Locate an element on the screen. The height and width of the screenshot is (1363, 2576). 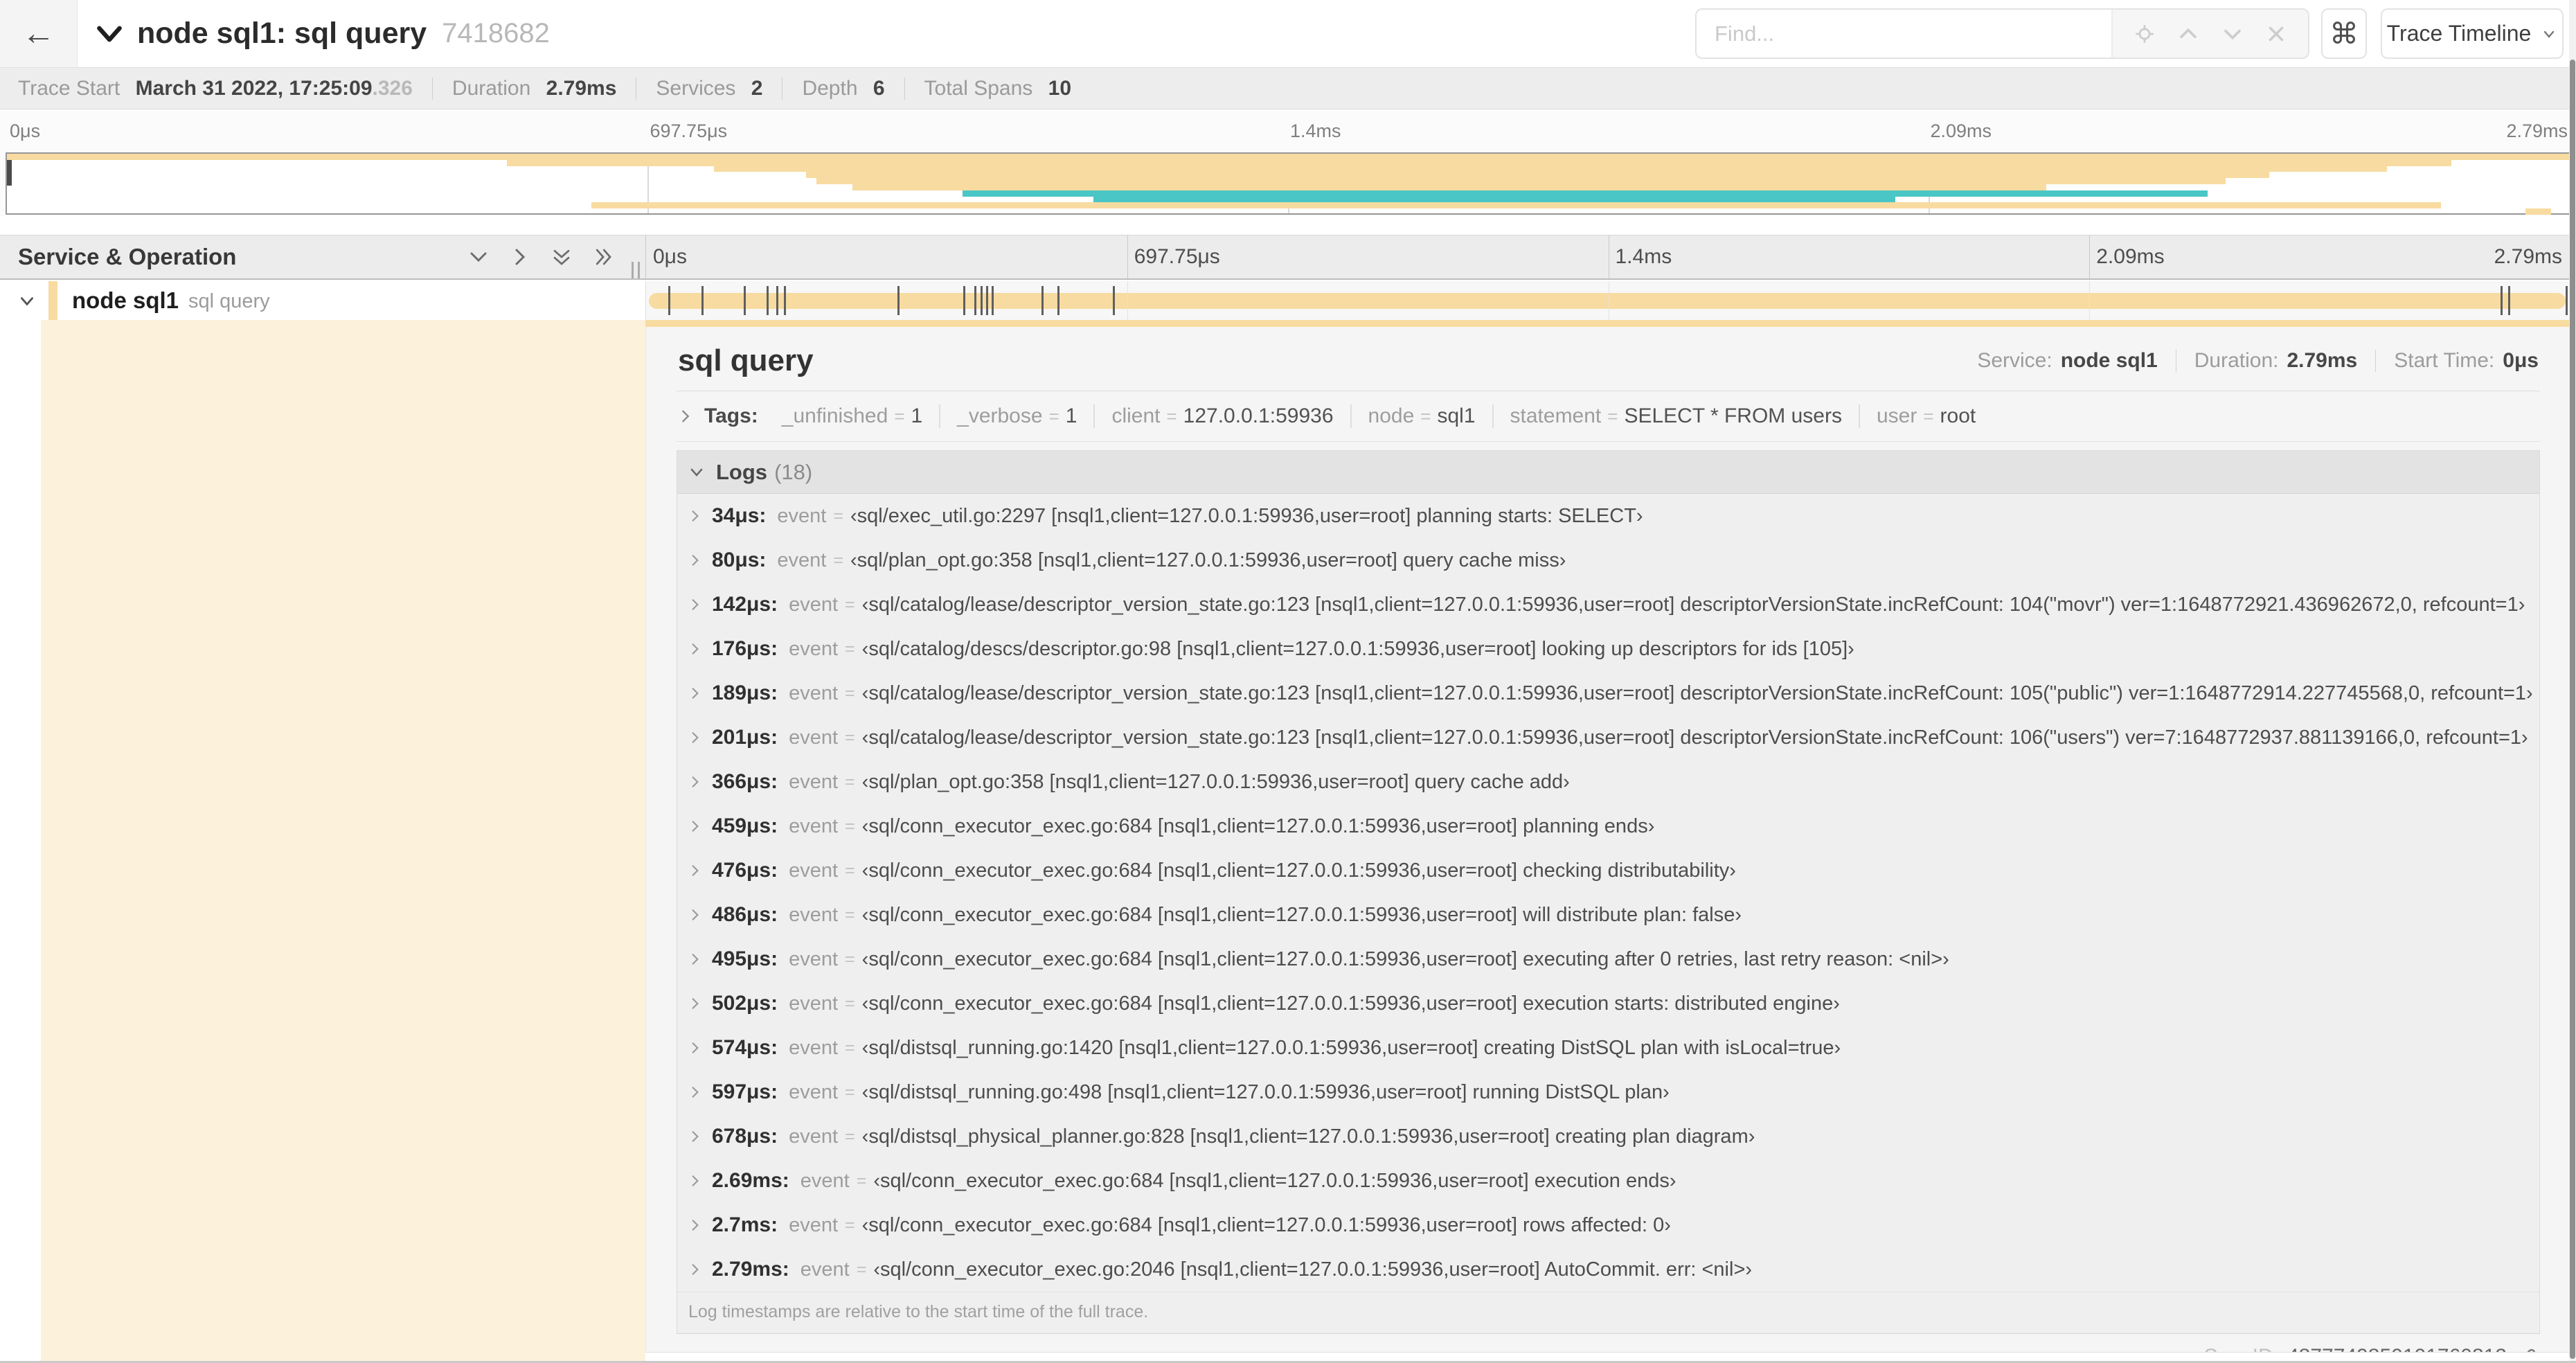
tag-pill: client = 127.0.0.1:59936 is located at coordinates (1221, 416).